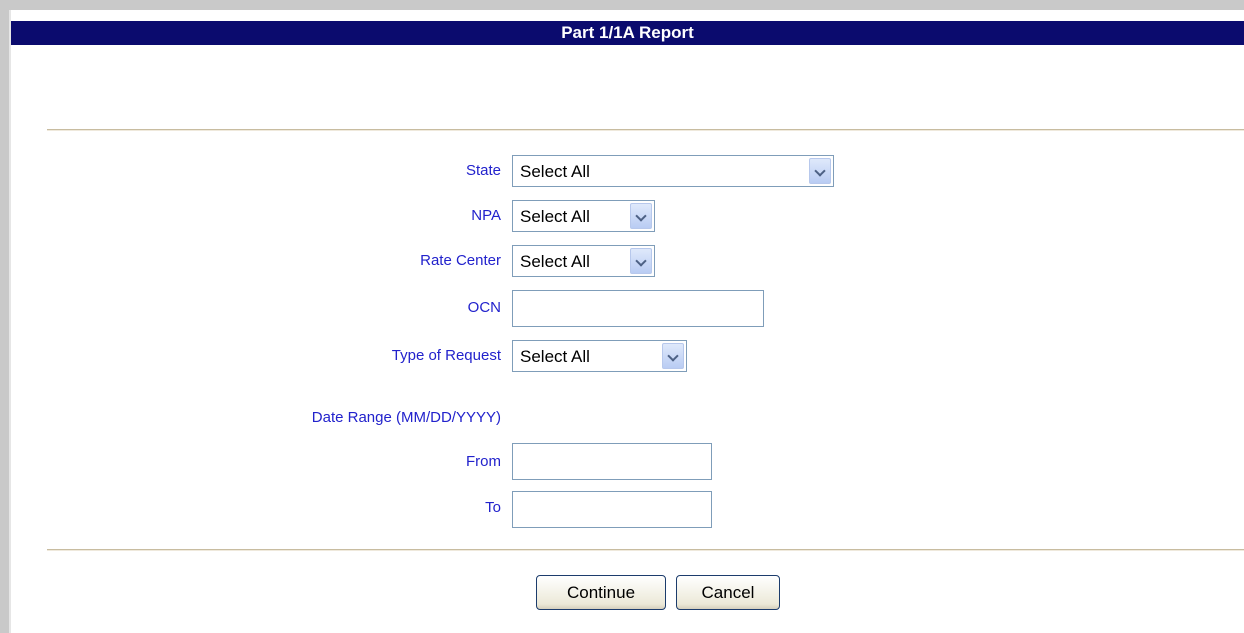 Image resolution: width=1244 pixels, height=633 pixels. Describe the element at coordinates (612, 461) in the screenshot. I see `from-date-input` at that location.